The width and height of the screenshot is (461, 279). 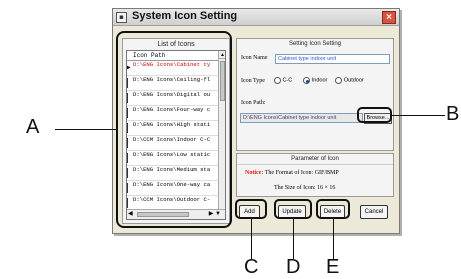 What do you see at coordinates (453, 114) in the screenshot?
I see `annotation-b: B` at bounding box center [453, 114].